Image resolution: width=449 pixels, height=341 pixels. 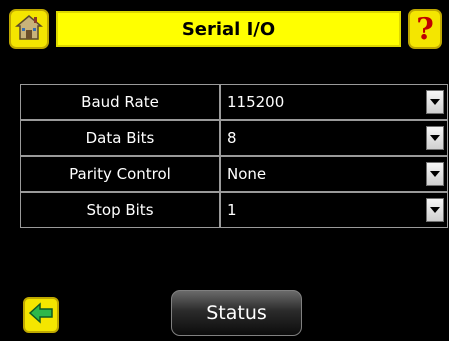 I want to click on setting-row-stop-bits: Stop Bits 1, so click(x=234, y=210).